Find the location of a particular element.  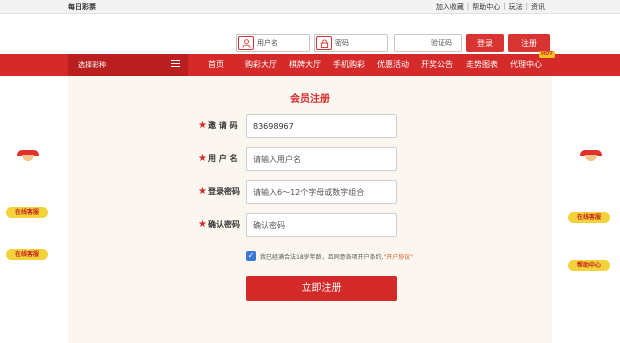

username-field-wrap is located at coordinates (273, 43).